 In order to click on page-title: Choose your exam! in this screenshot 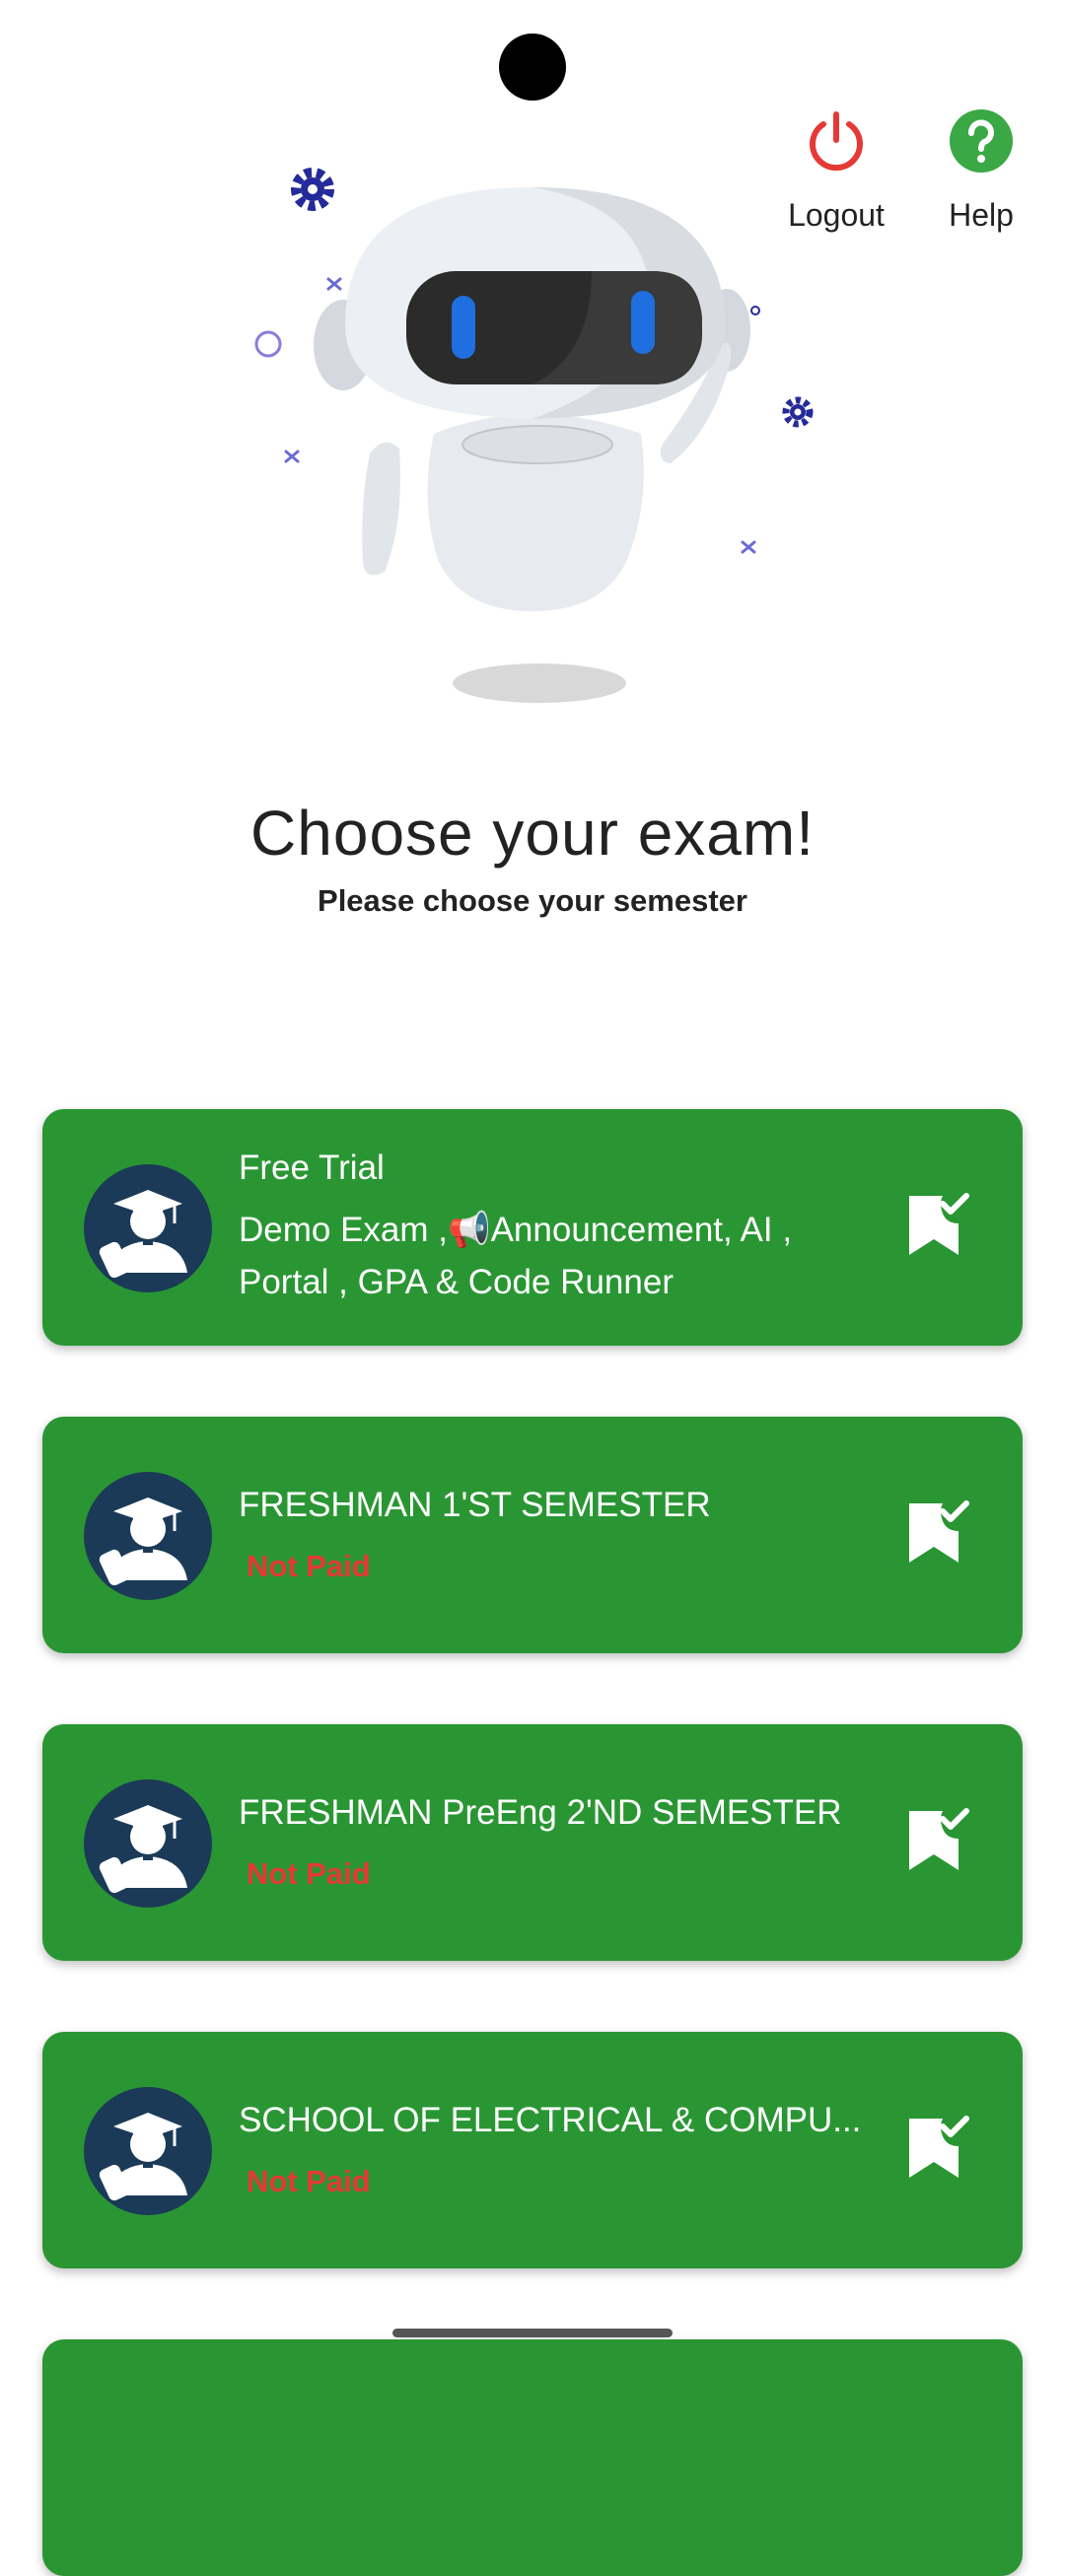, I will do `click(532, 834)`.